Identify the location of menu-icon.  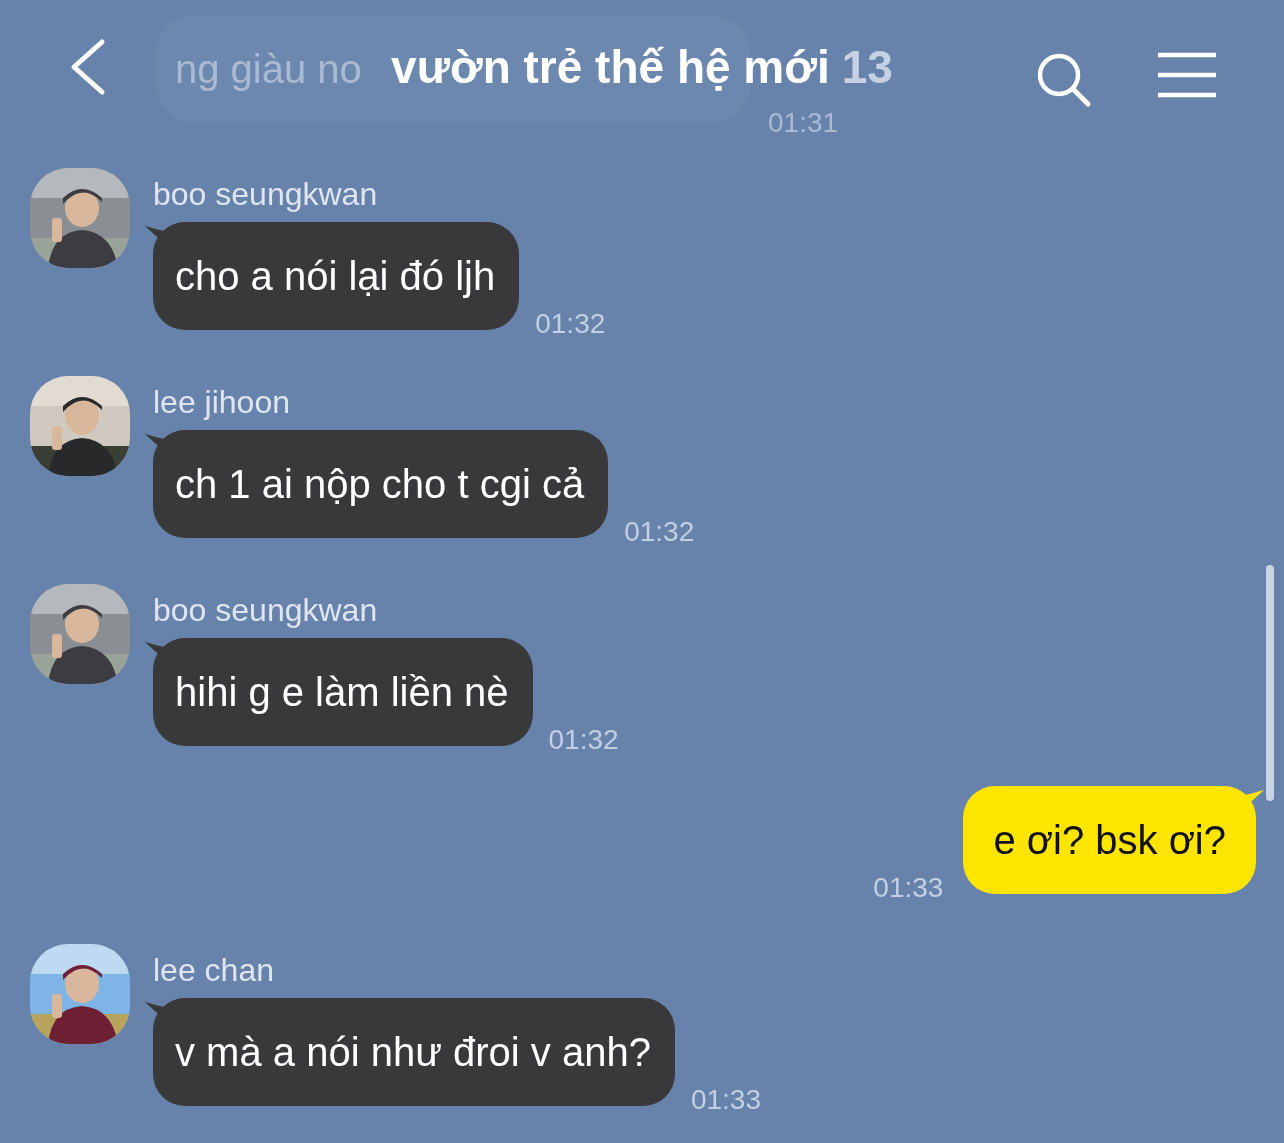
(1187, 75).